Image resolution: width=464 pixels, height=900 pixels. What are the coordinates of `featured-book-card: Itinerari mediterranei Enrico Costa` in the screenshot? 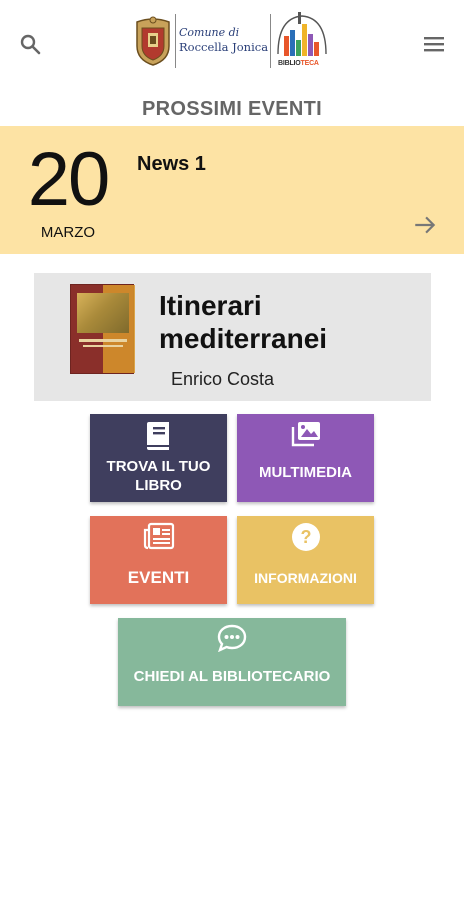 It's located at (232, 337).